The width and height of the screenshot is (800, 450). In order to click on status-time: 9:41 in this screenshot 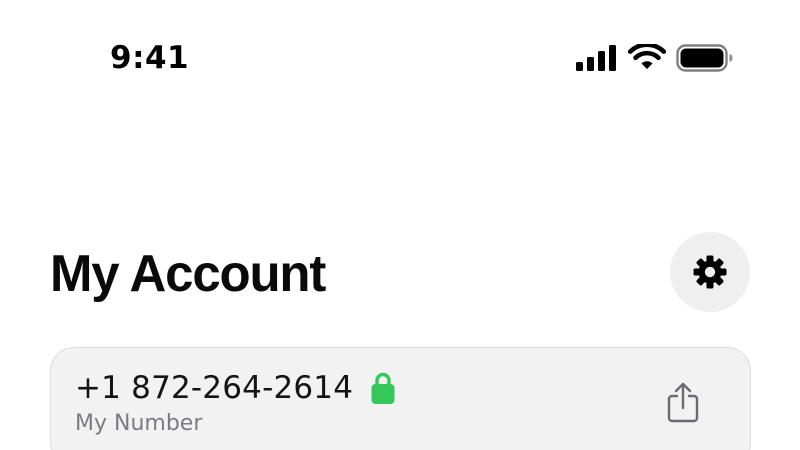, I will do `click(150, 58)`.